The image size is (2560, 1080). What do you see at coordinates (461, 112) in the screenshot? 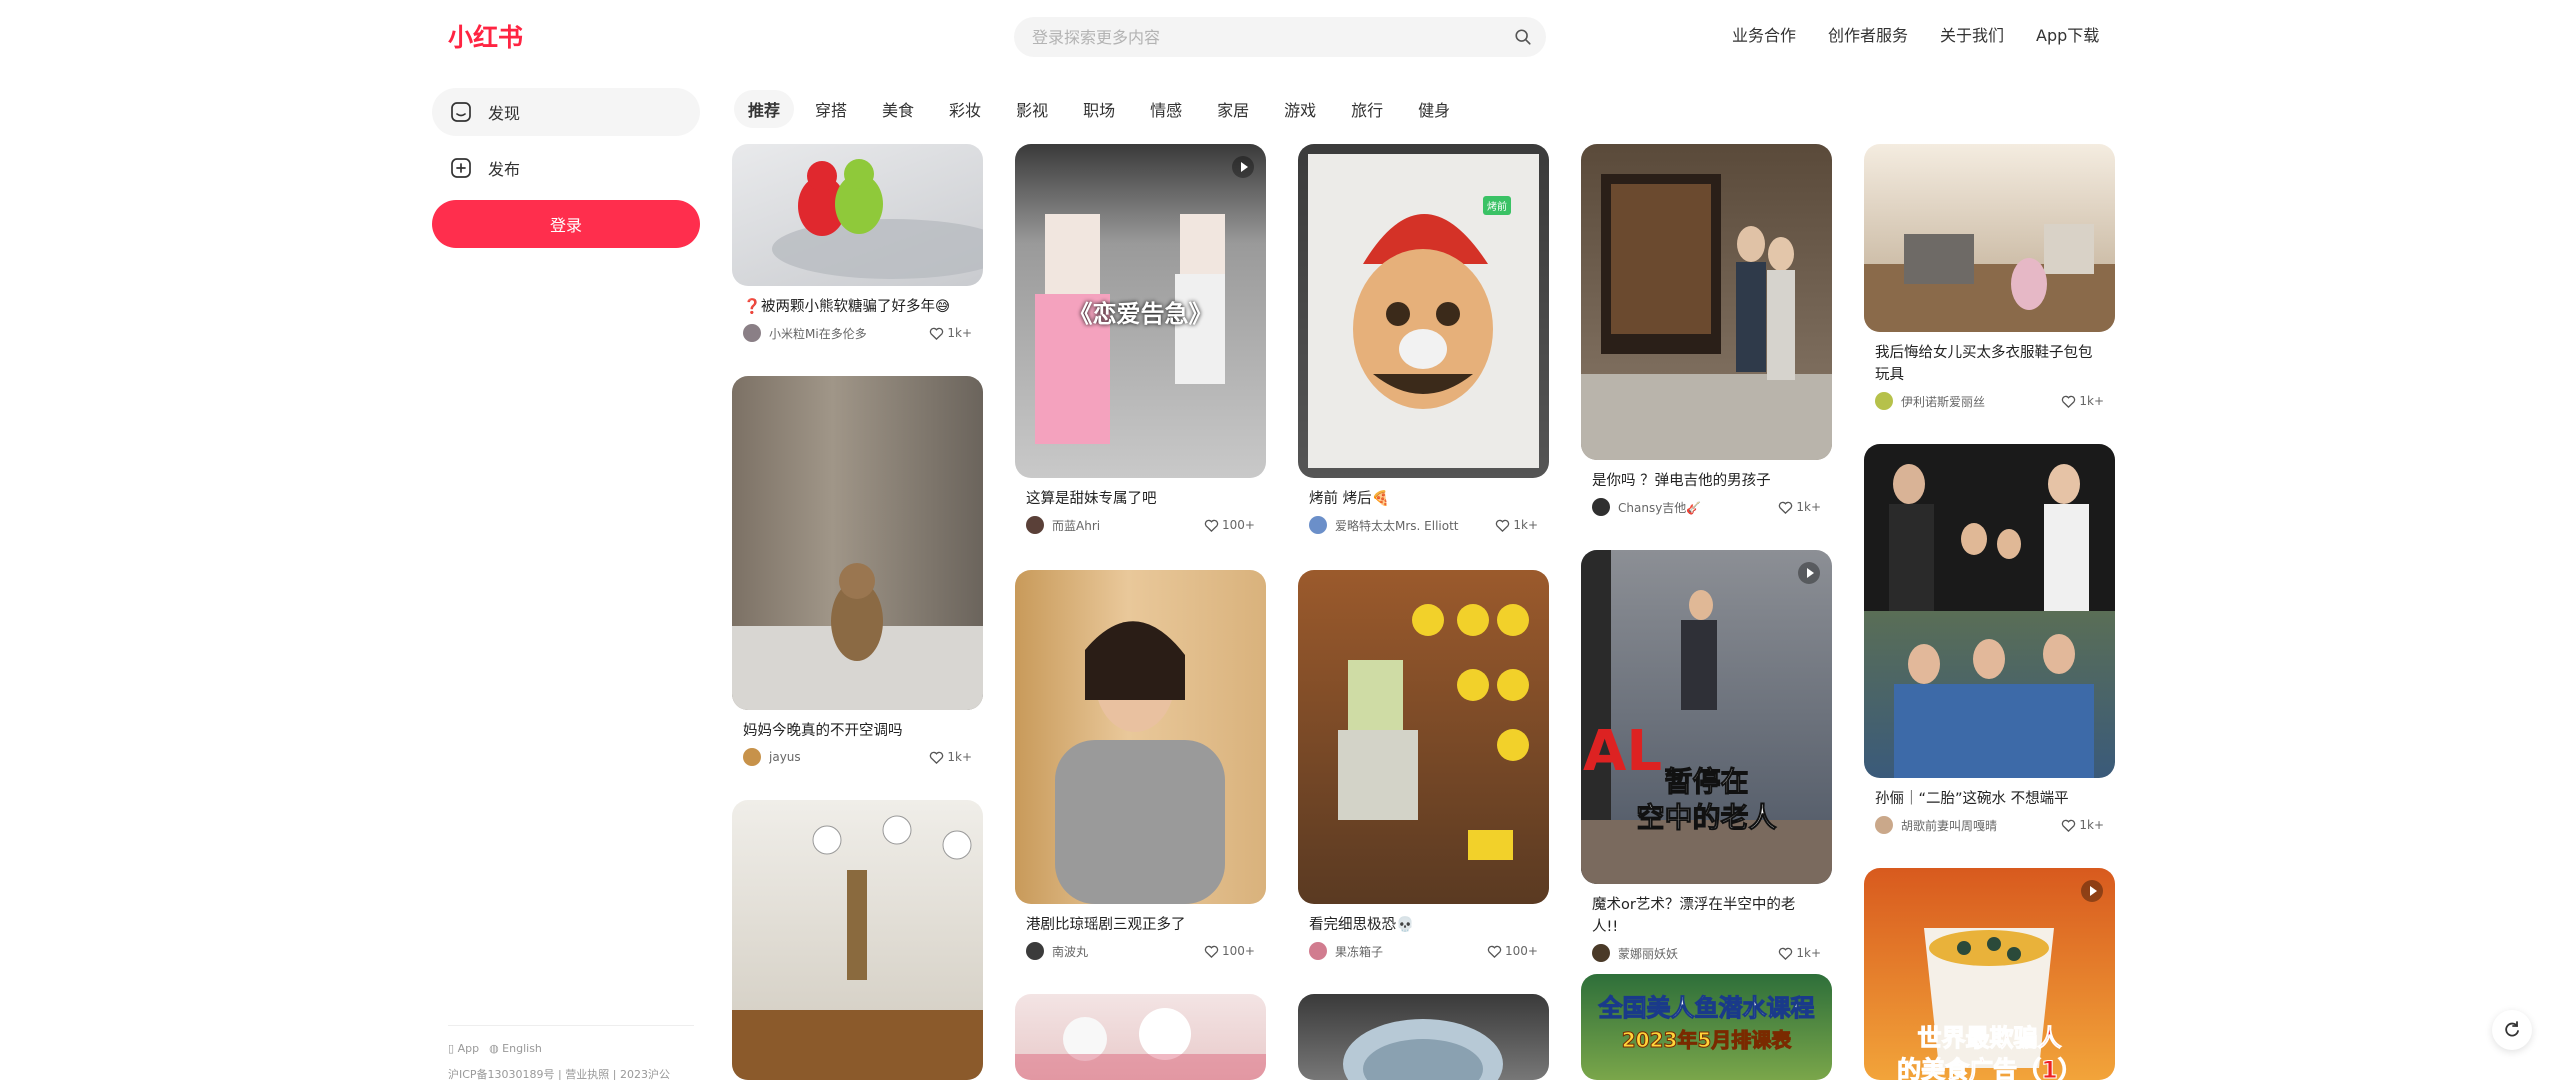
I see `discover-icon` at bounding box center [461, 112].